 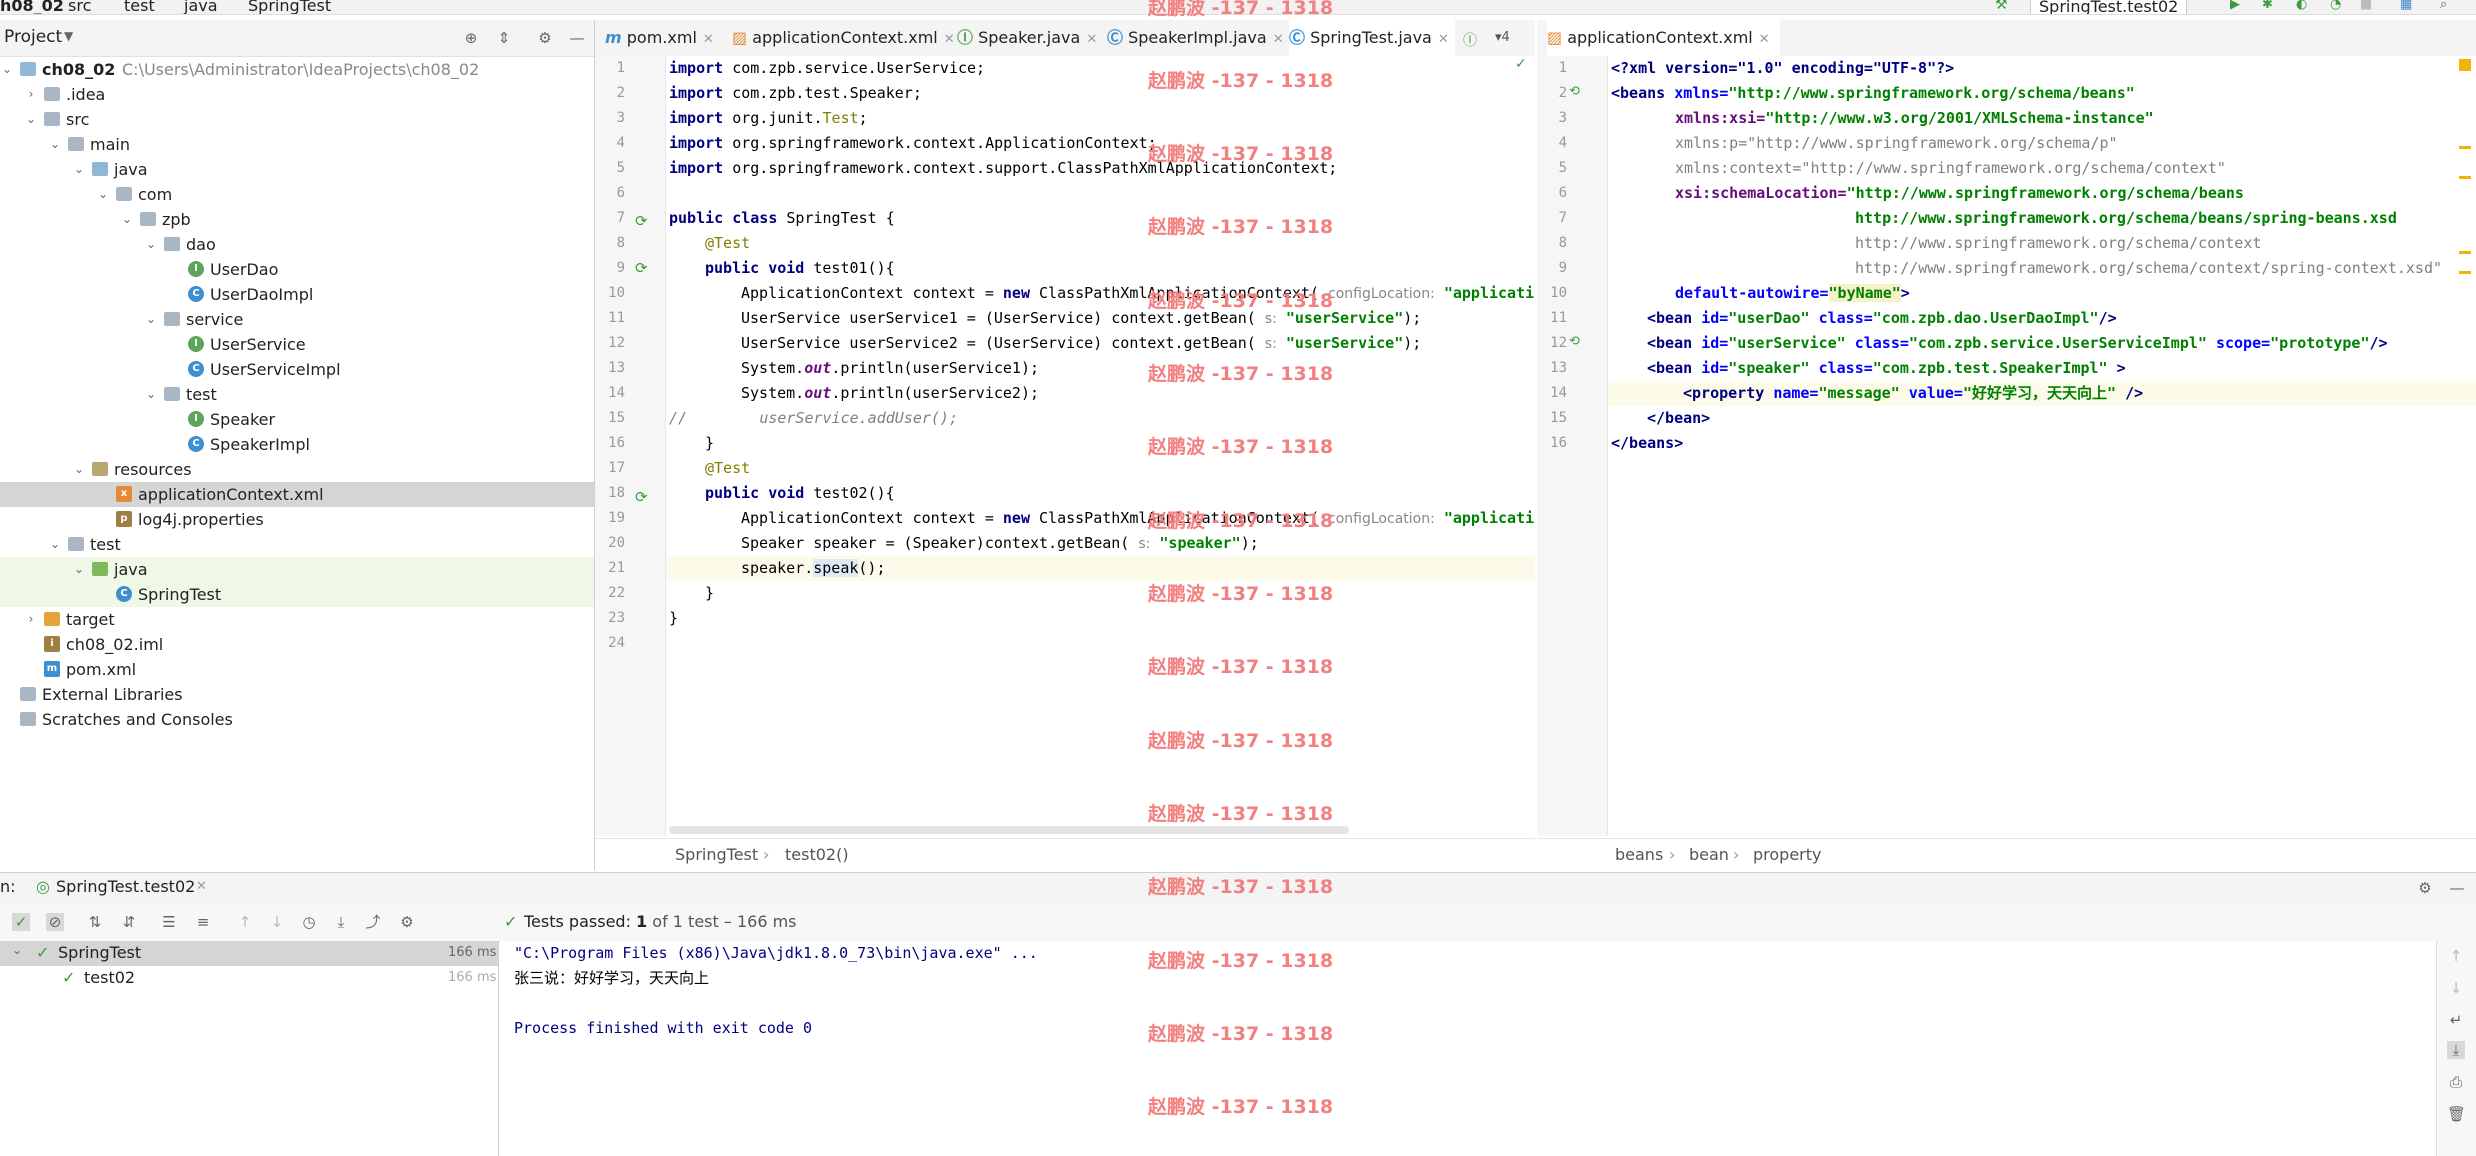 What do you see at coordinates (201, 7) in the screenshot?
I see `nav-crumb-java: java` at bounding box center [201, 7].